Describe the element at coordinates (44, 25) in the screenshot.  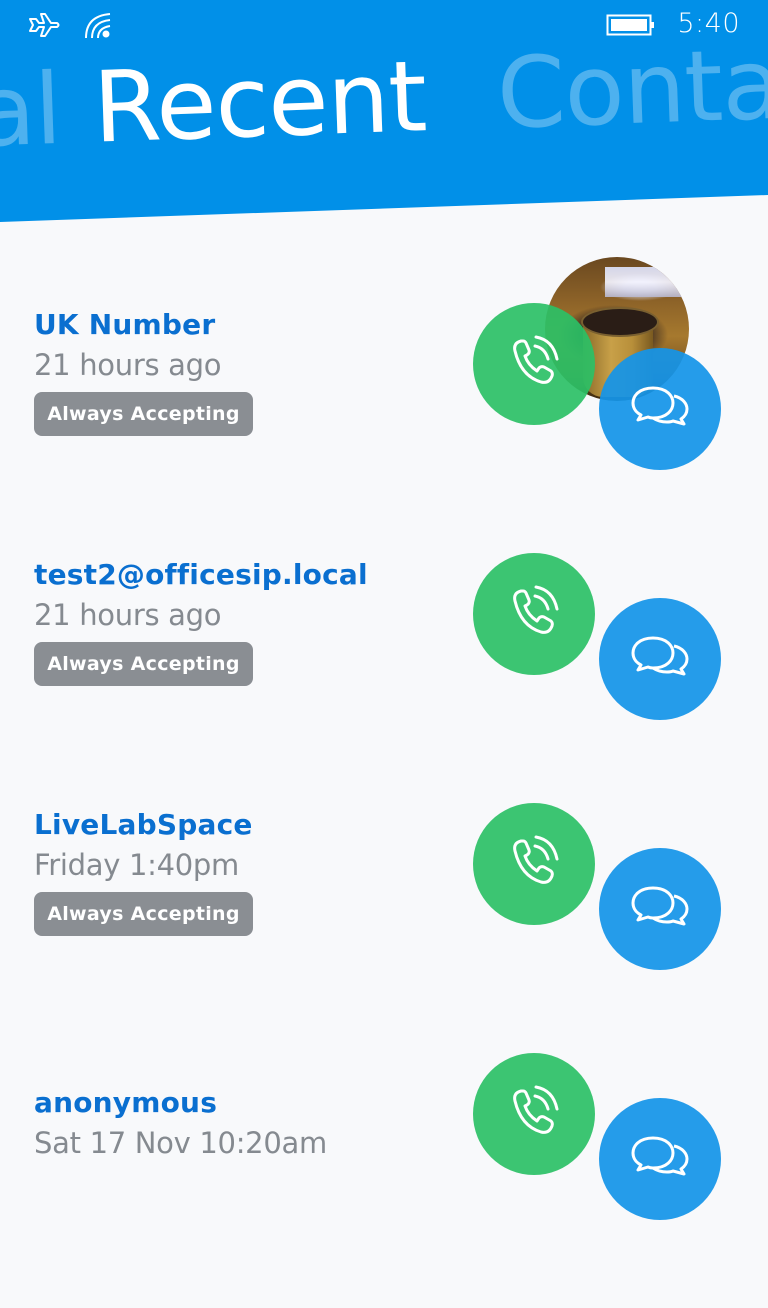
I see `airplane-mode-icon` at that location.